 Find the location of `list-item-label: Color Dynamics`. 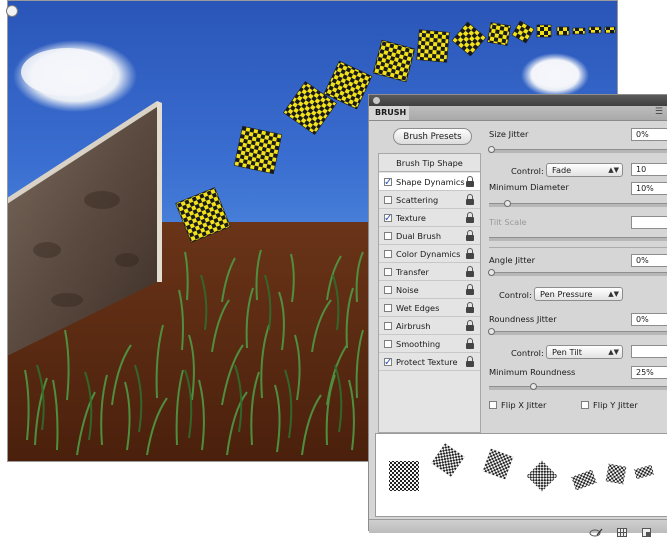

list-item-label: Color Dynamics is located at coordinates (428, 254).